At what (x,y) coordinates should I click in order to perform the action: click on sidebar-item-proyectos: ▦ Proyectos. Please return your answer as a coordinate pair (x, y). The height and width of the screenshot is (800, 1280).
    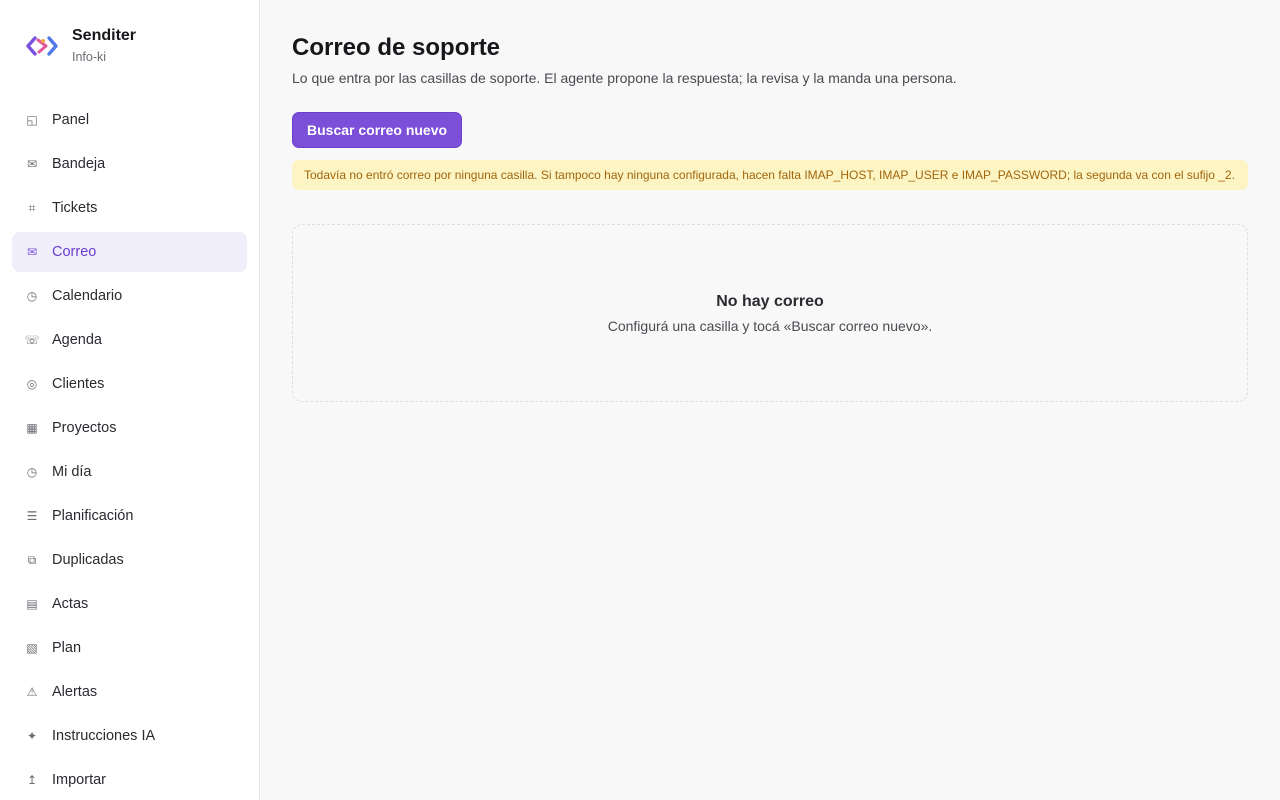
    Looking at the image, I should click on (129, 428).